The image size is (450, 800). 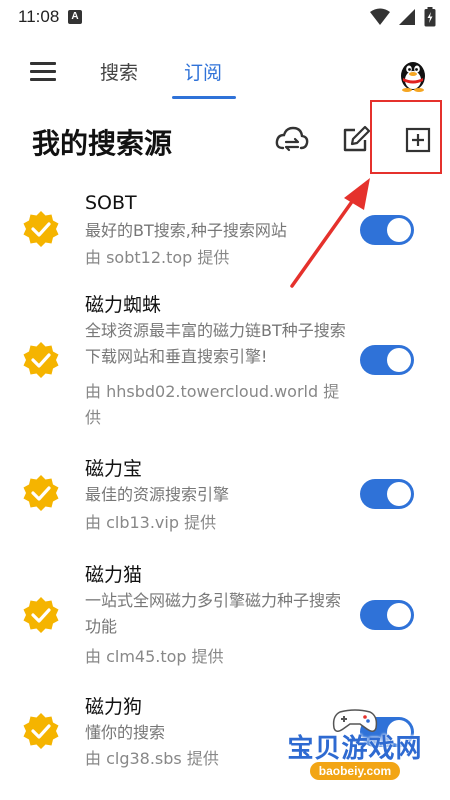 What do you see at coordinates (225, 17) in the screenshot?
I see `status-bar: 11:08 A` at bounding box center [225, 17].